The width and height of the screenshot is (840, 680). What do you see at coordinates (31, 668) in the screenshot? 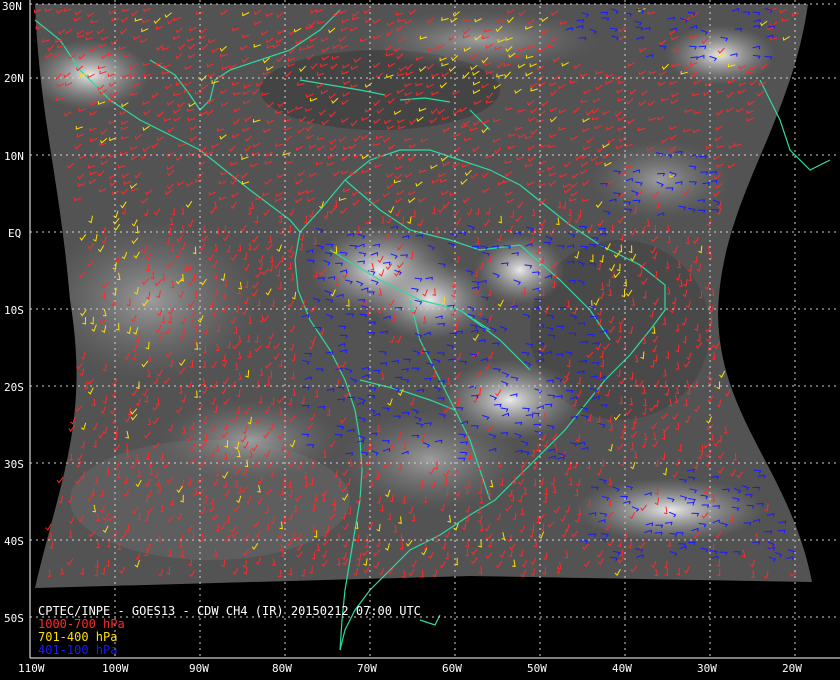
I see `lon-label: 110W` at bounding box center [31, 668].